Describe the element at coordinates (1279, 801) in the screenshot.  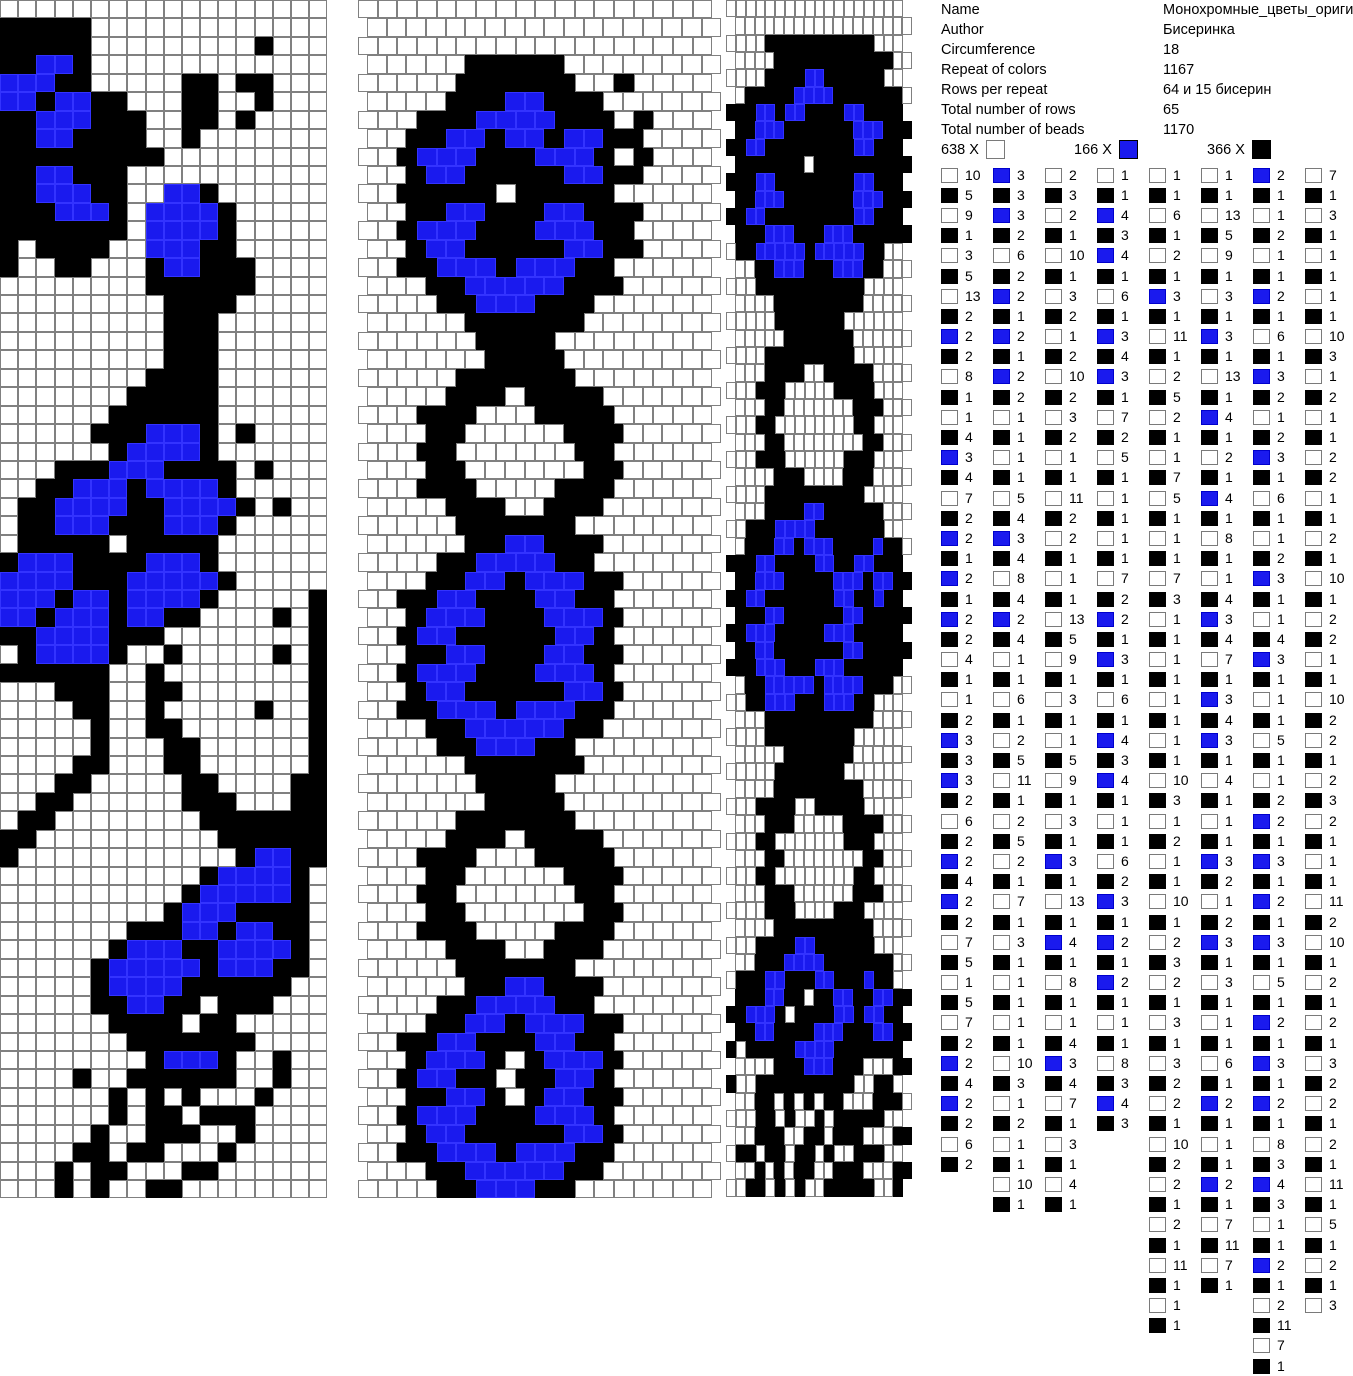
I see `bead-run-item: 2` at that location.